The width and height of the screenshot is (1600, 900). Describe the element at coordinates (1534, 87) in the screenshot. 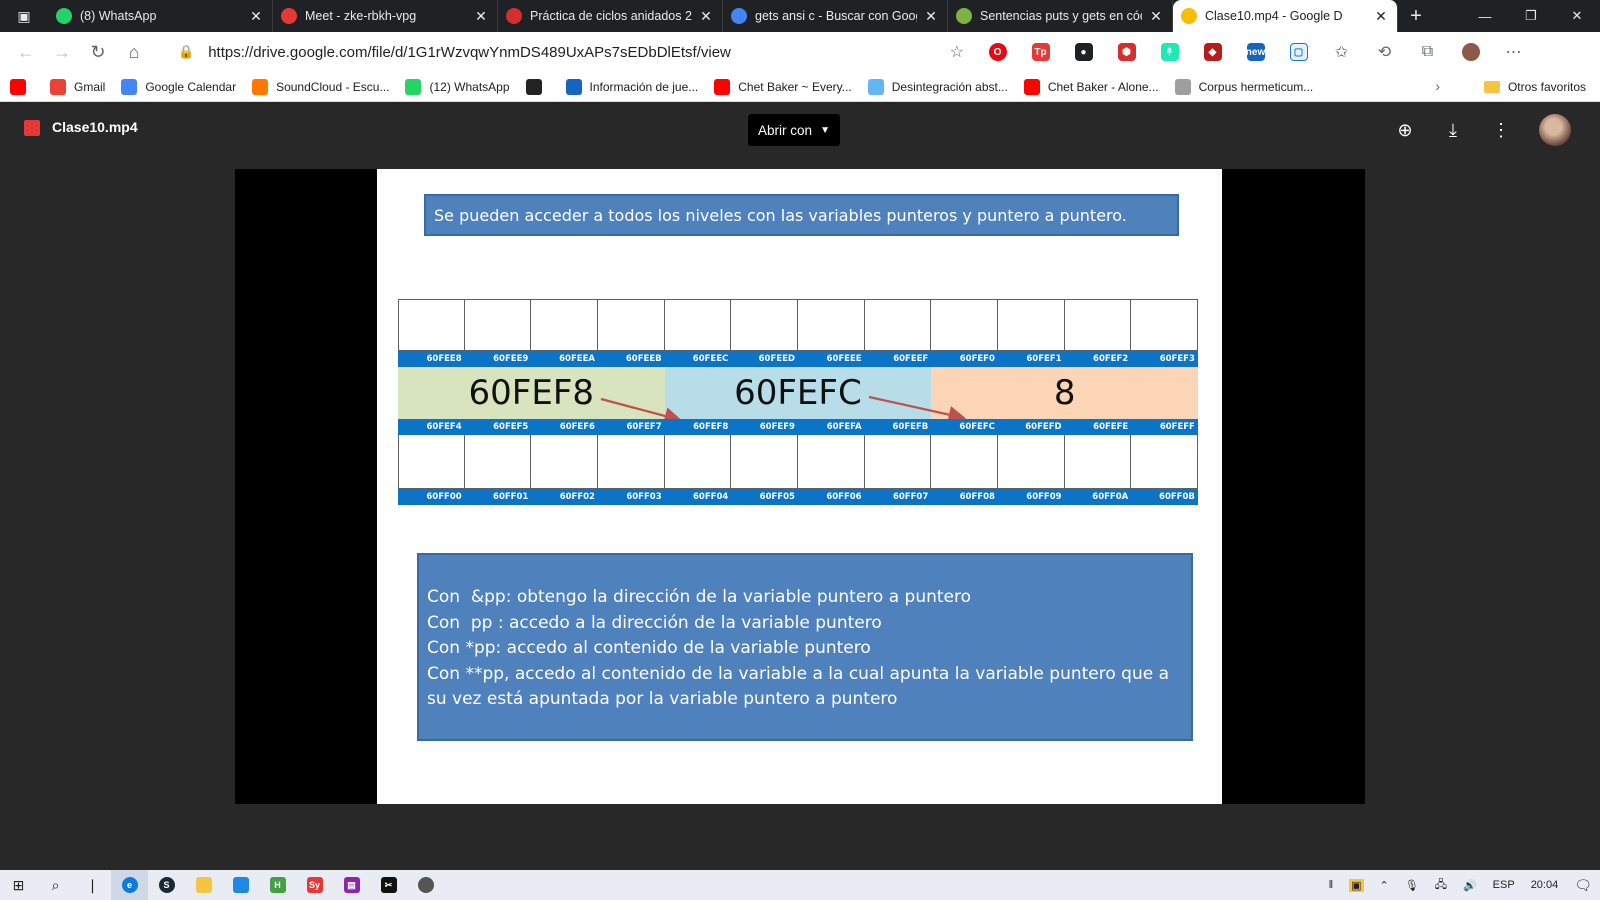

I see `other-favorites: Otros favoritos` at that location.